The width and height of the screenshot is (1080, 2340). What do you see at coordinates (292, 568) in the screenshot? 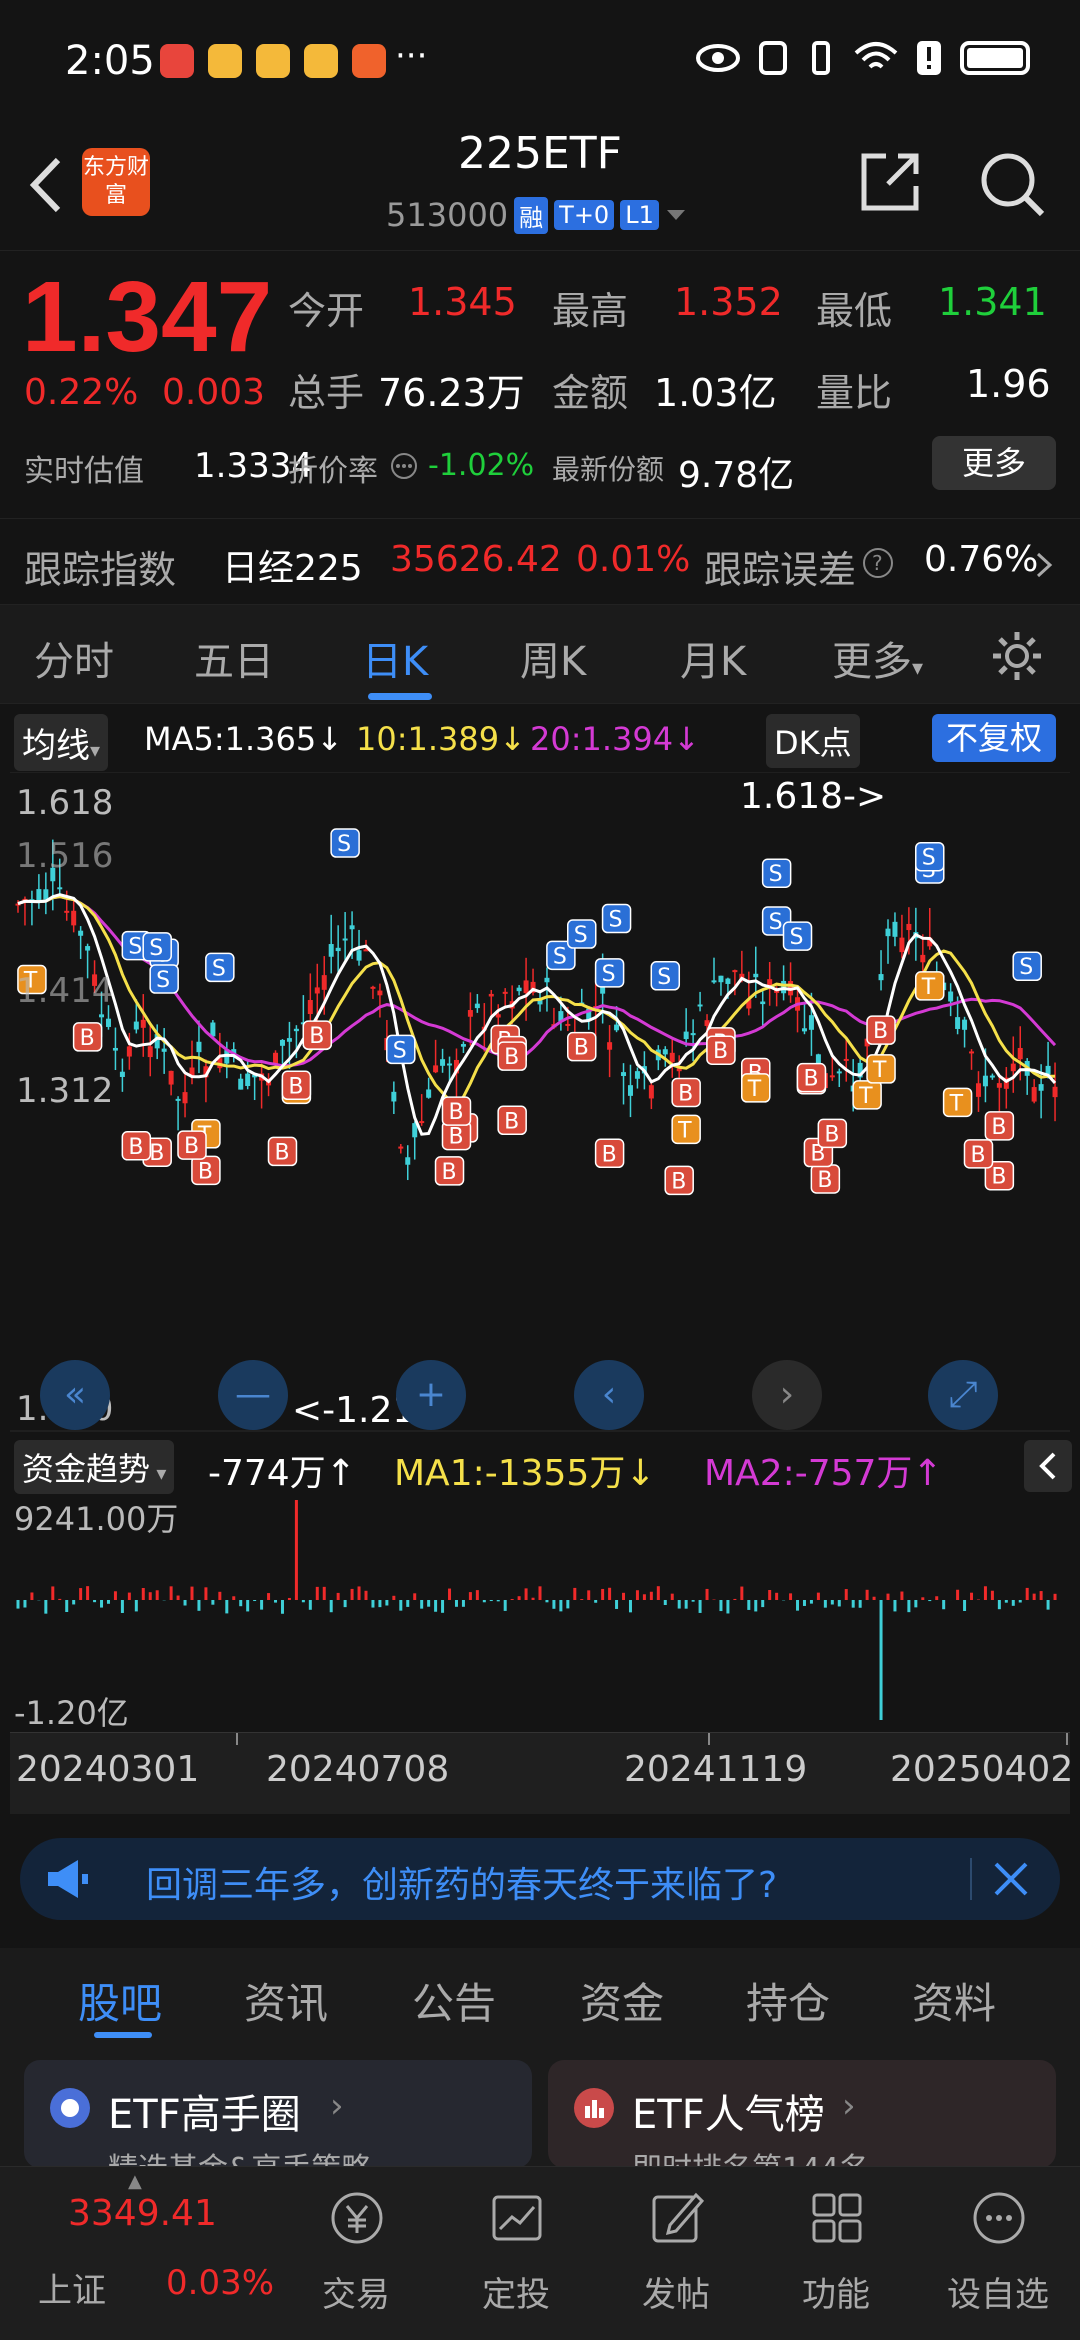
I see `tracking-index-name: 日经225` at bounding box center [292, 568].